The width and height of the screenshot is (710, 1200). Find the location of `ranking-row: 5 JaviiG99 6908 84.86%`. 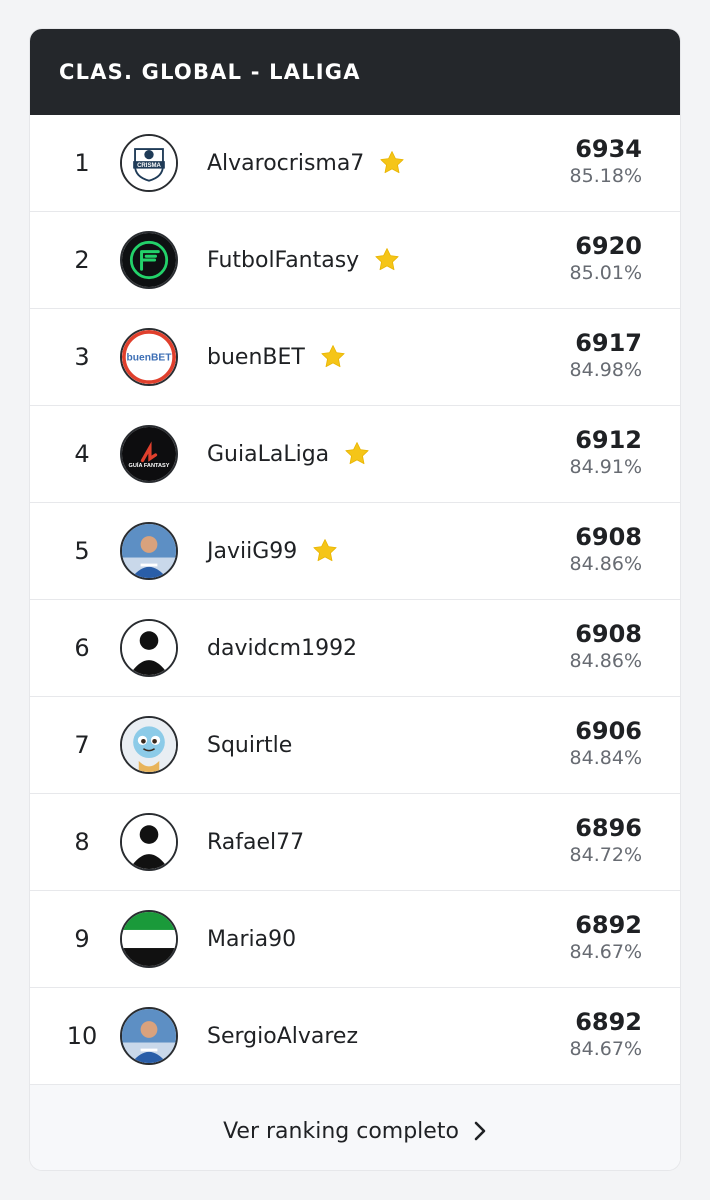

ranking-row: 5 JaviiG99 6908 84.86% is located at coordinates (355, 551).